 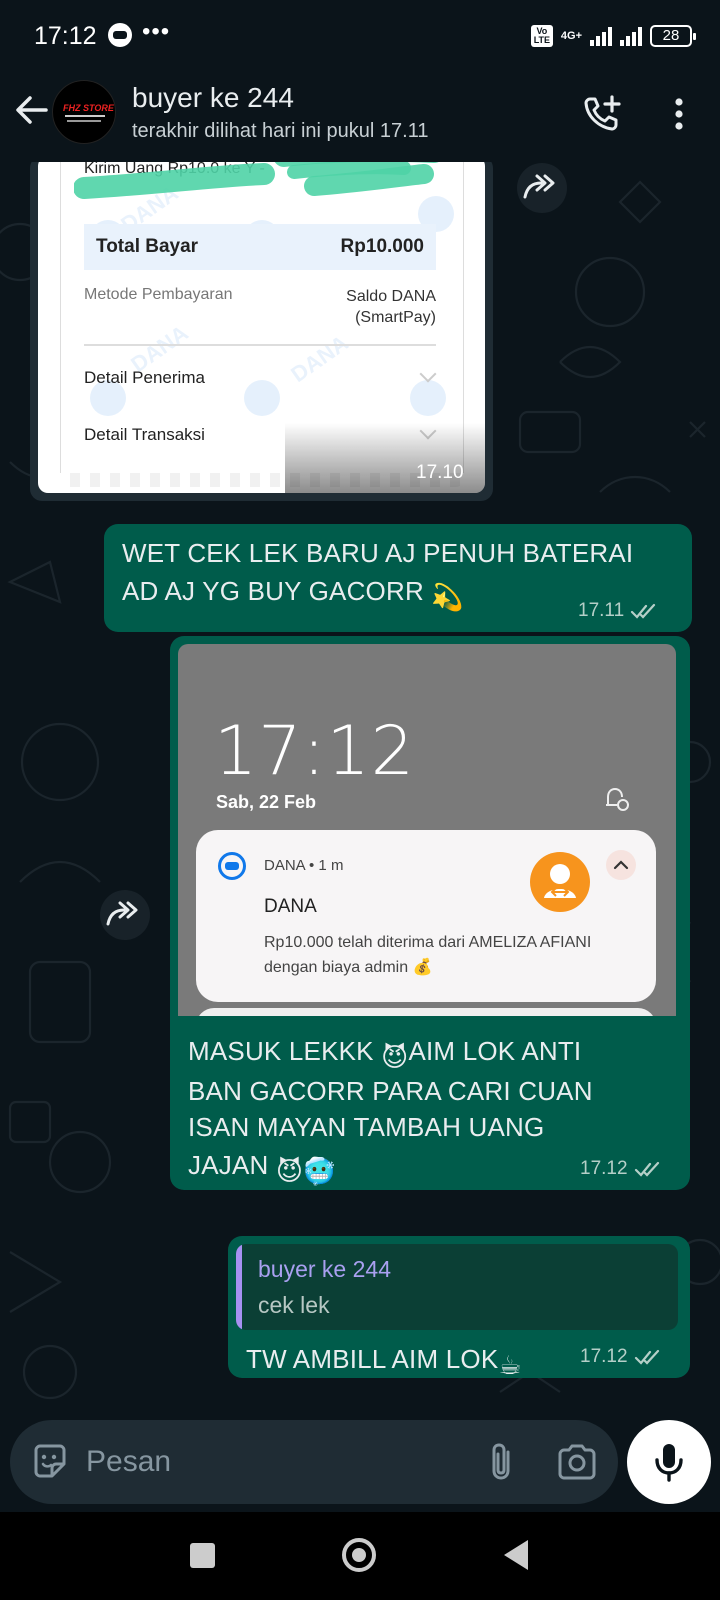 What do you see at coordinates (120, 35) in the screenshot?
I see `notification-app-icon` at bounding box center [120, 35].